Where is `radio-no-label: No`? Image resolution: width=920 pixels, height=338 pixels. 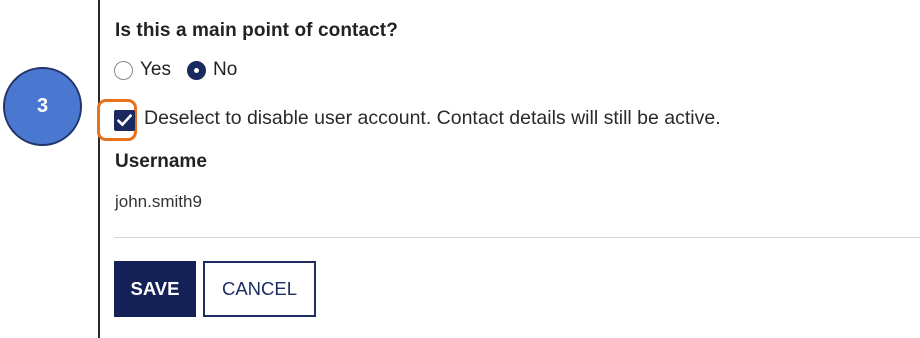
radio-no-label: No is located at coordinates (225, 70).